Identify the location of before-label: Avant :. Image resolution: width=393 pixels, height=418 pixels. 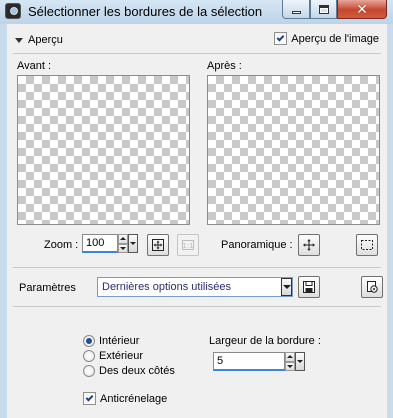
(34, 66).